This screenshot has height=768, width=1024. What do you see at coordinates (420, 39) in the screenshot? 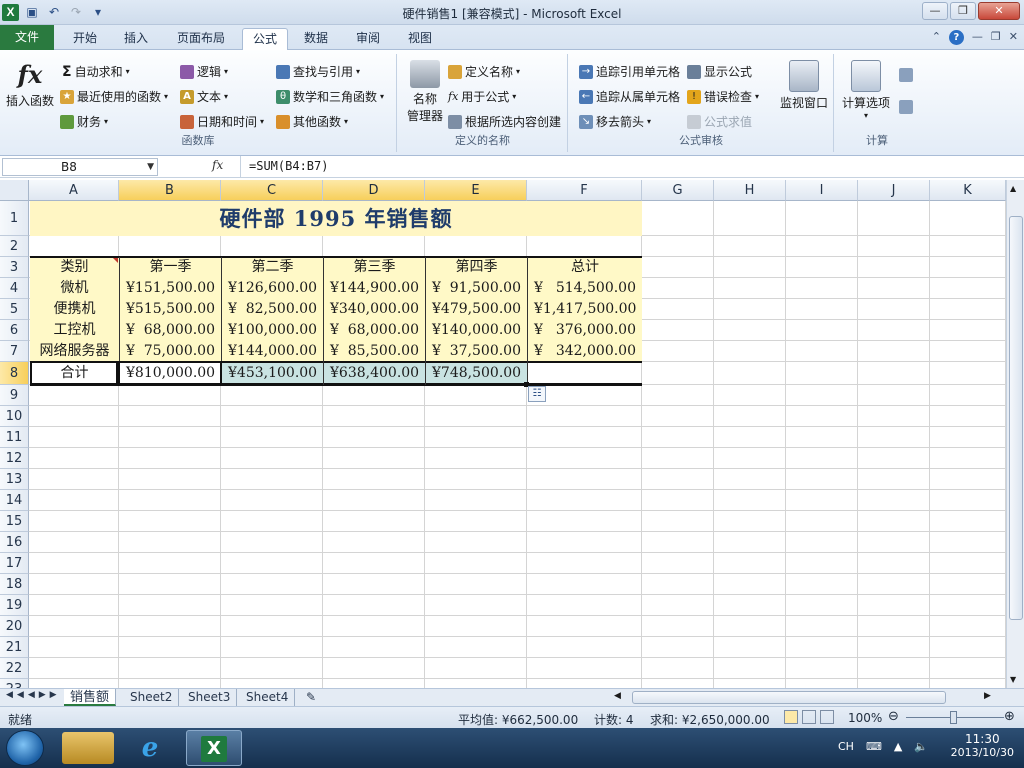
I see `tab-view: 视图` at bounding box center [420, 39].